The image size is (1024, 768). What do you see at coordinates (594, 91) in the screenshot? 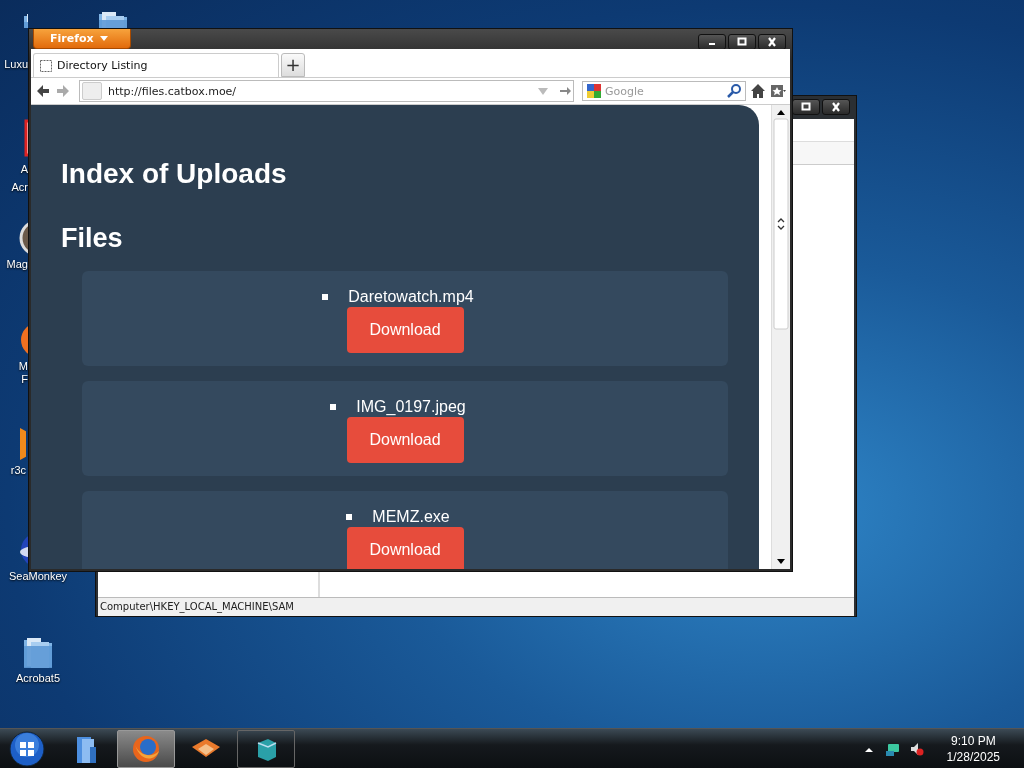
I see `search-engine-icon` at bounding box center [594, 91].